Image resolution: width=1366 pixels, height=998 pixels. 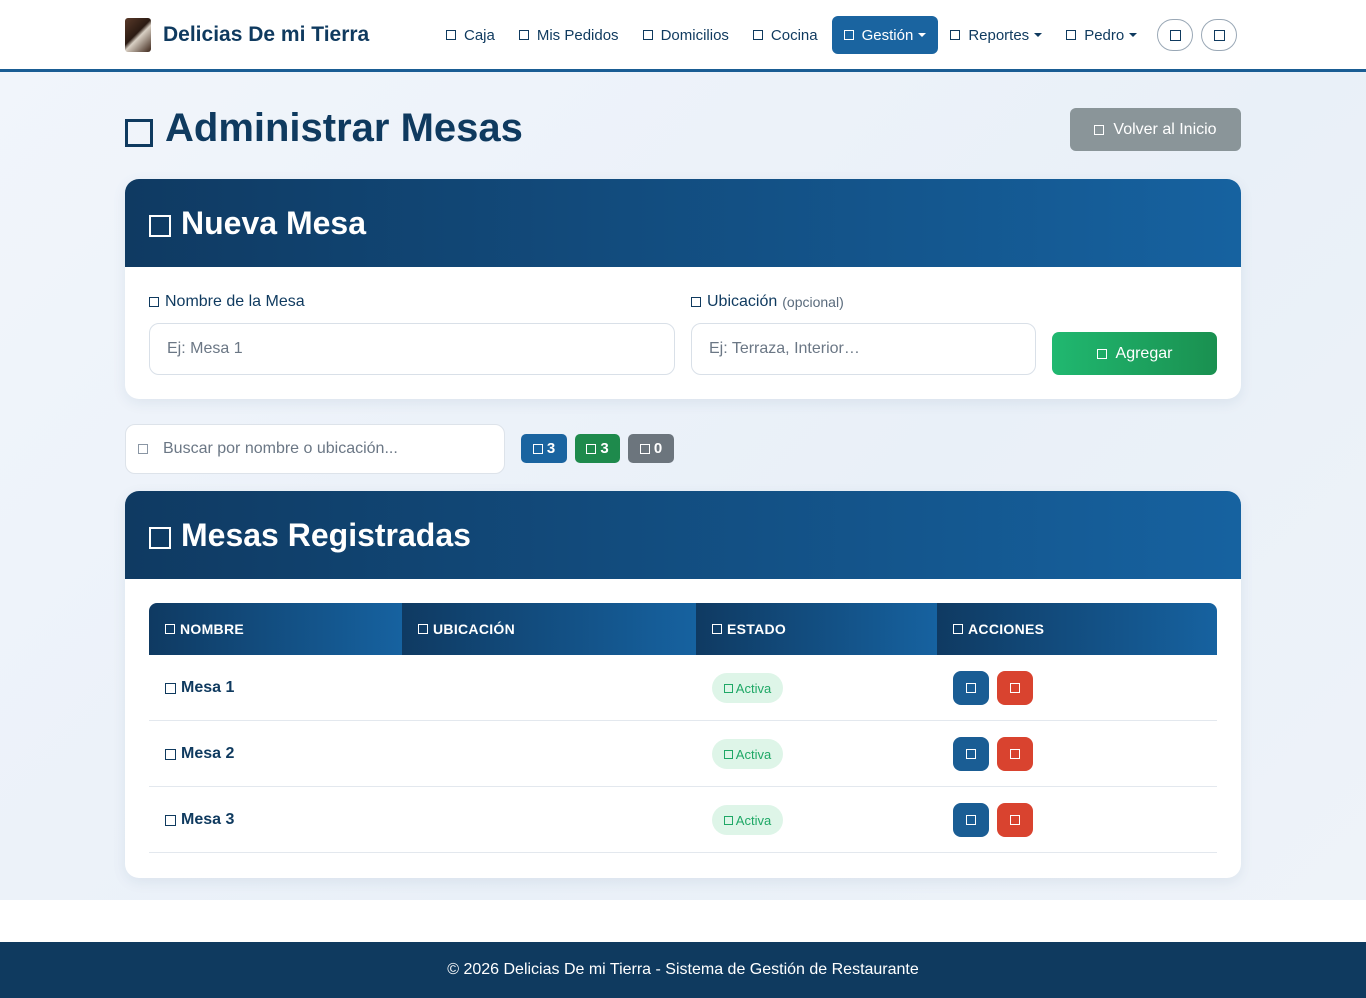 I want to click on table-name-input: Ej: Mesa 1, so click(x=412, y=349).